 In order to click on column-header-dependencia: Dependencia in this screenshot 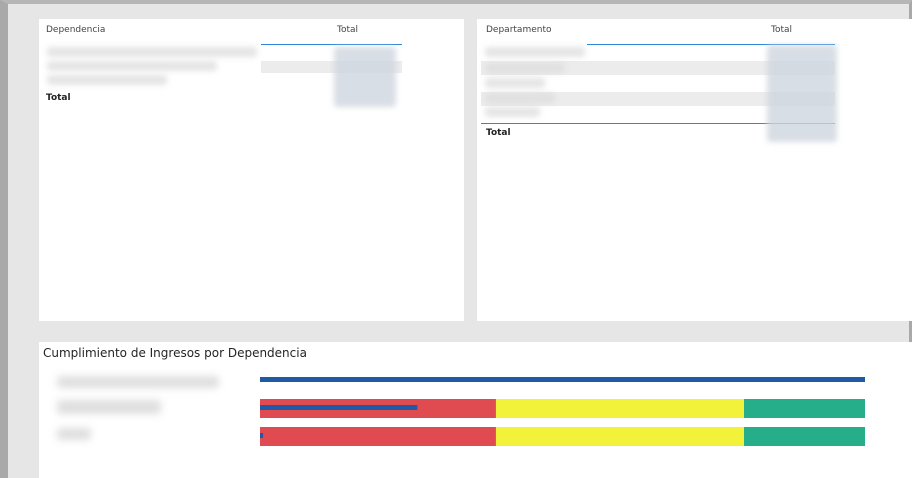, I will do `click(75, 30)`.